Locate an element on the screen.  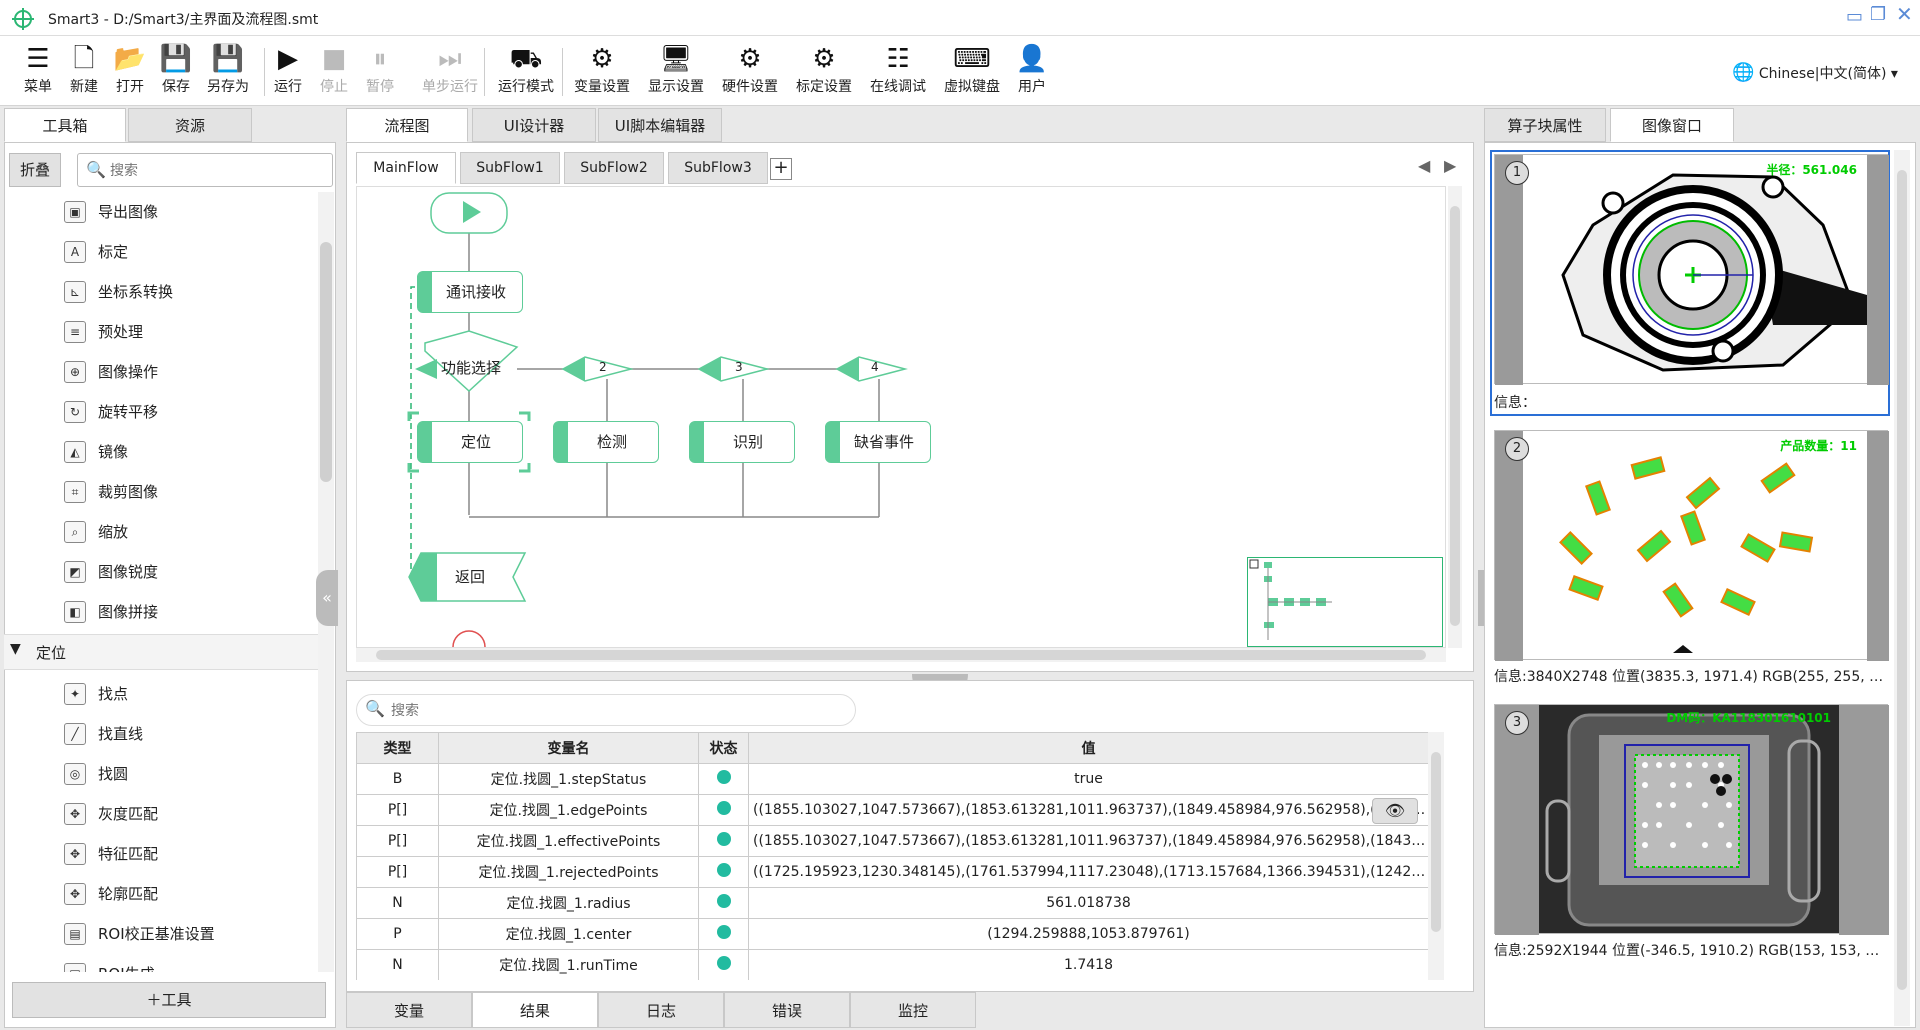
node-return: 返回 is located at coordinates (470, 576).